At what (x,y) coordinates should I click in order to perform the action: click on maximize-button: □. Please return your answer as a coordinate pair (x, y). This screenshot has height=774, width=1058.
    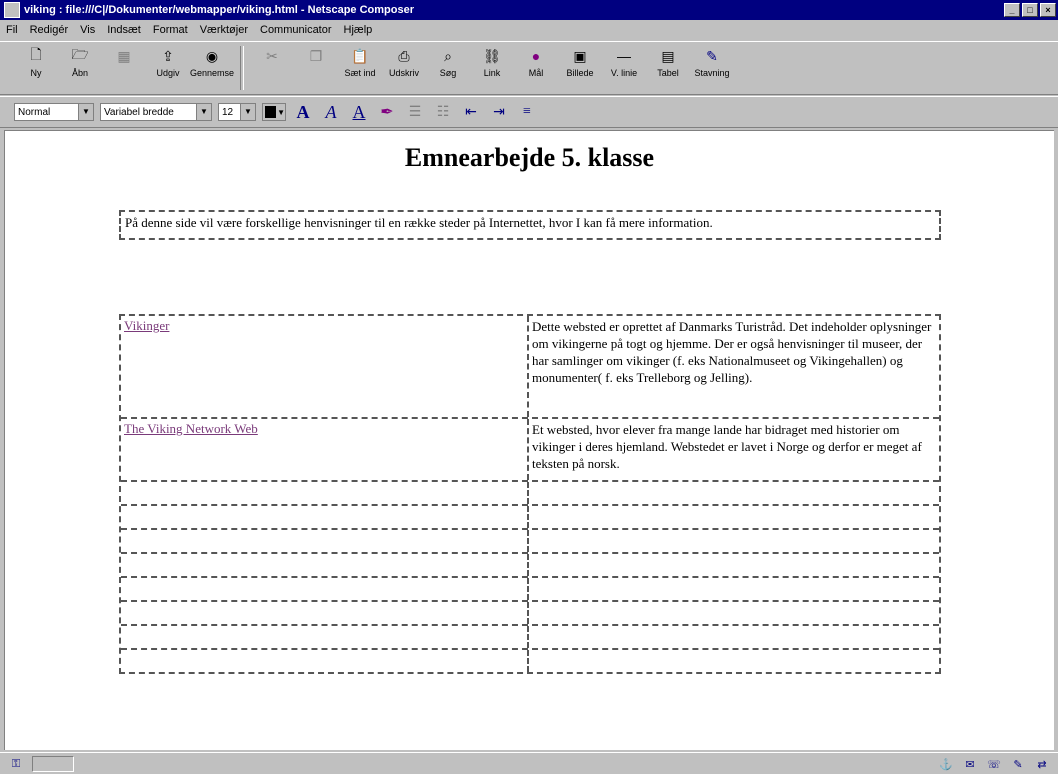
    Looking at the image, I should click on (1030, 10).